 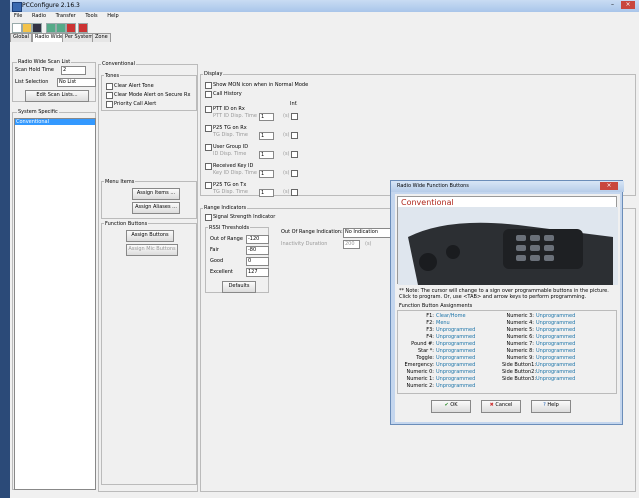 I want to click on signal-strength-checkbox, so click(x=208, y=217).